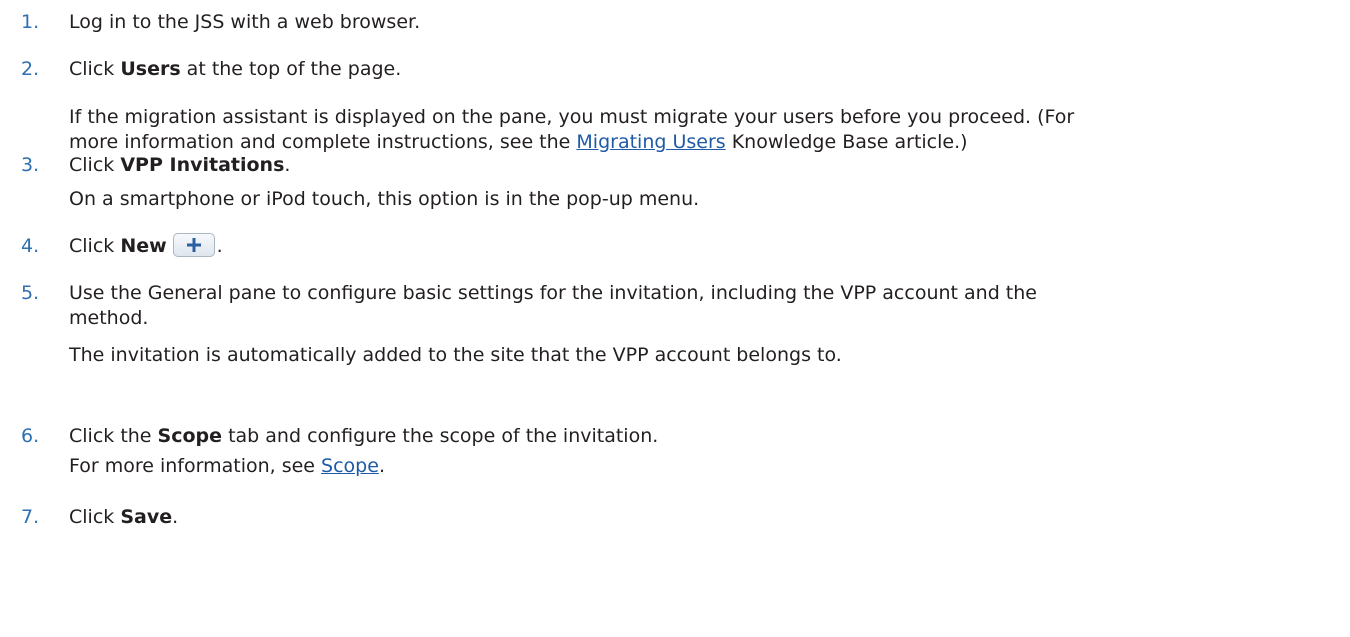 The image size is (1350, 637). Describe the element at coordinates (202, 165) in the screenshot. I see `ui-term-vpp-invitations: VPP Invitations` at that location.